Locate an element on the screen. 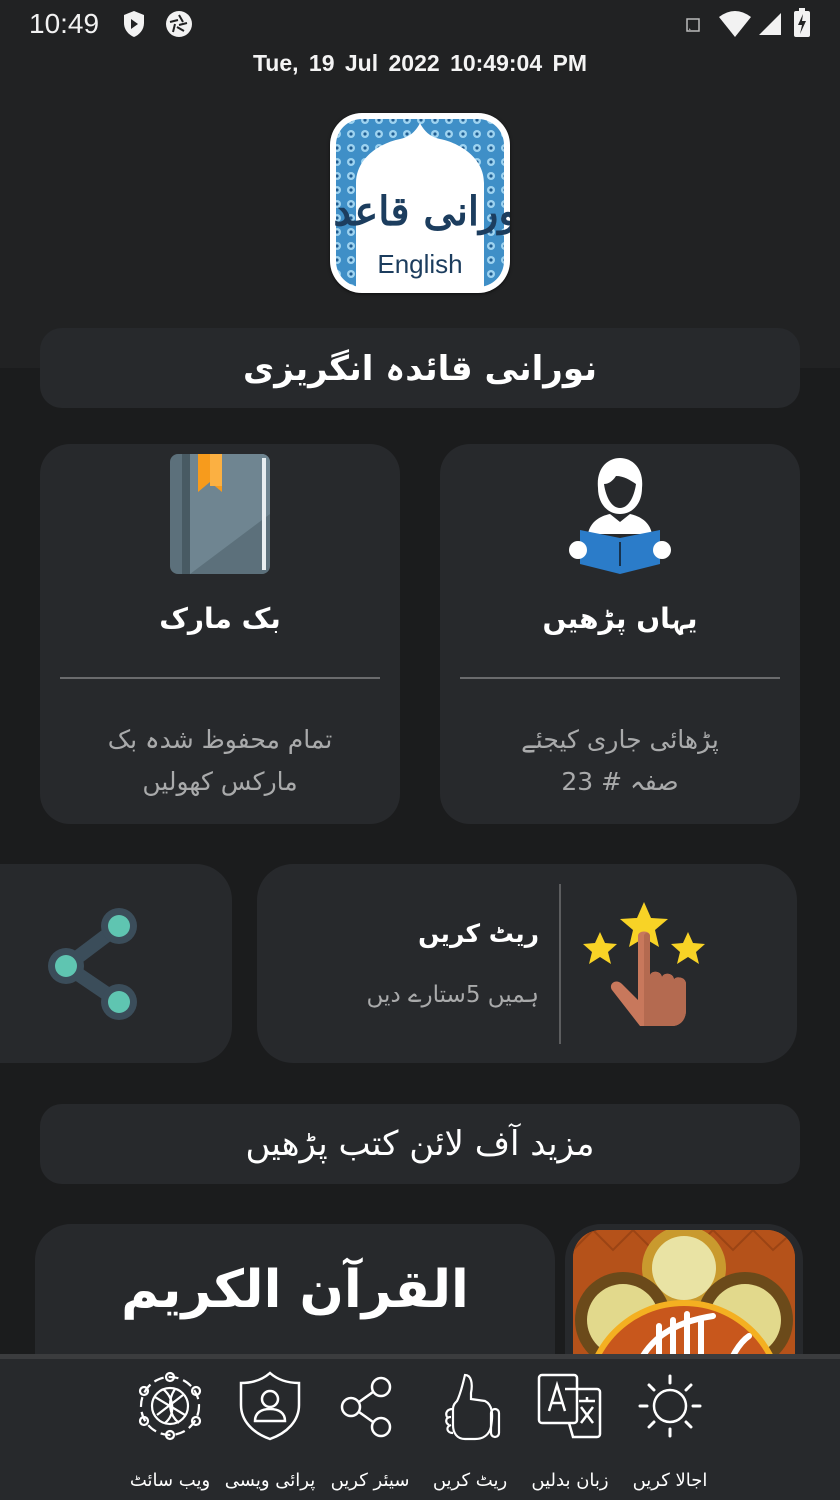 Image resolution: width=840 pixels, height=1500 pixels. read-here-title: یہاں پڑھیں is located at coordinates (620, 618).